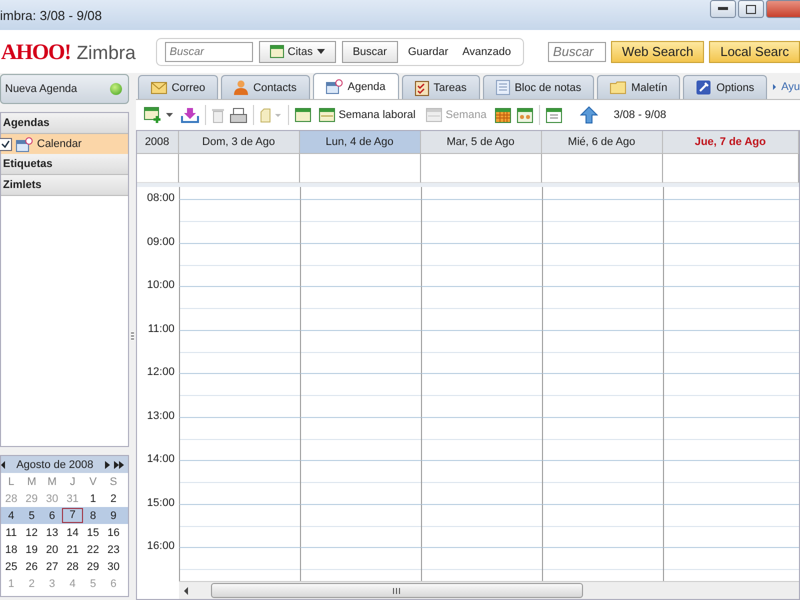 The width and height of the screenshot is (800, 600). What do you see at coordinates (3, 464) in the screenshot?
I see `prev-month-icon` at bounding box center [3, 464].